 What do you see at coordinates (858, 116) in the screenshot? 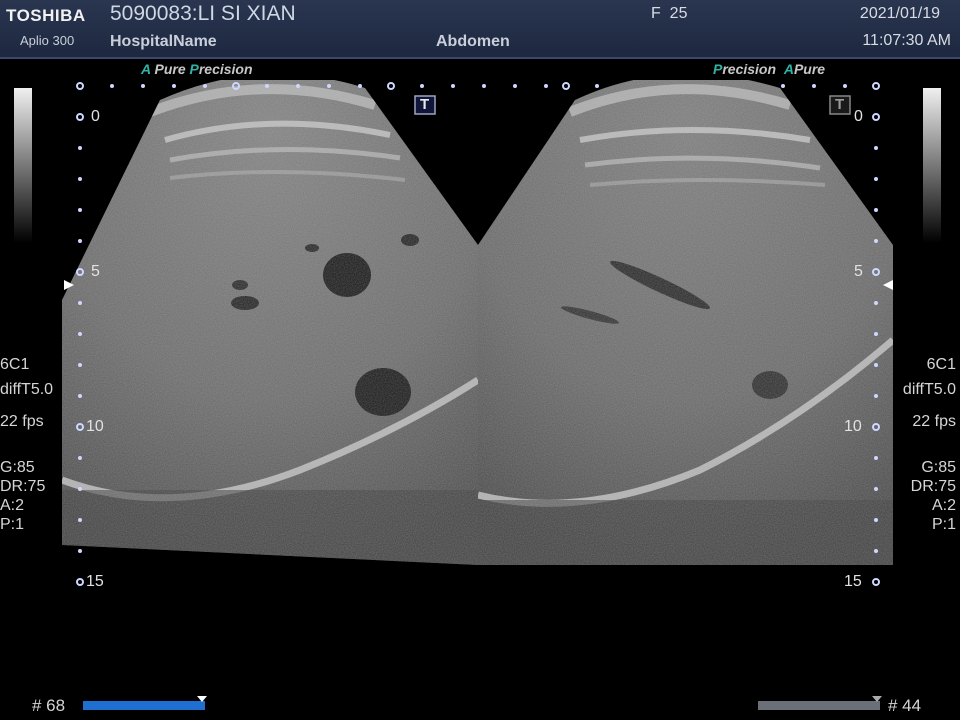
I see `right-depth-0: 0` at bounding box center [858, 116].